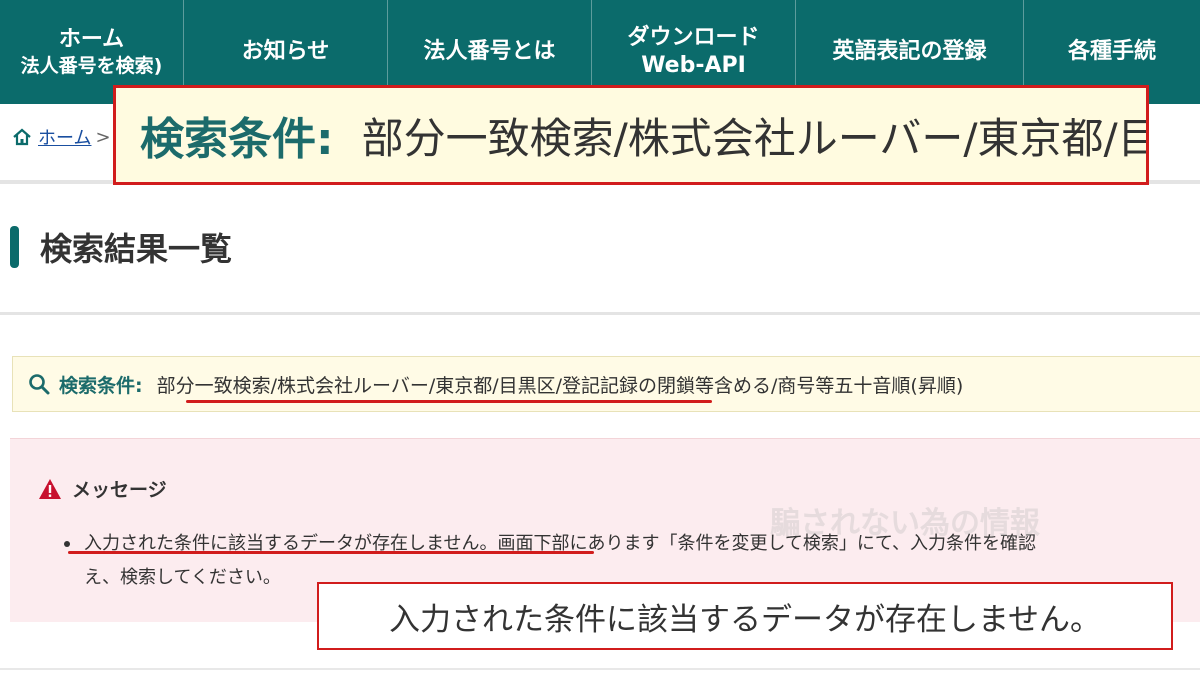  Describe the element at coordinates (22, 137) in the screenshot. I see `home-icon` at that location.